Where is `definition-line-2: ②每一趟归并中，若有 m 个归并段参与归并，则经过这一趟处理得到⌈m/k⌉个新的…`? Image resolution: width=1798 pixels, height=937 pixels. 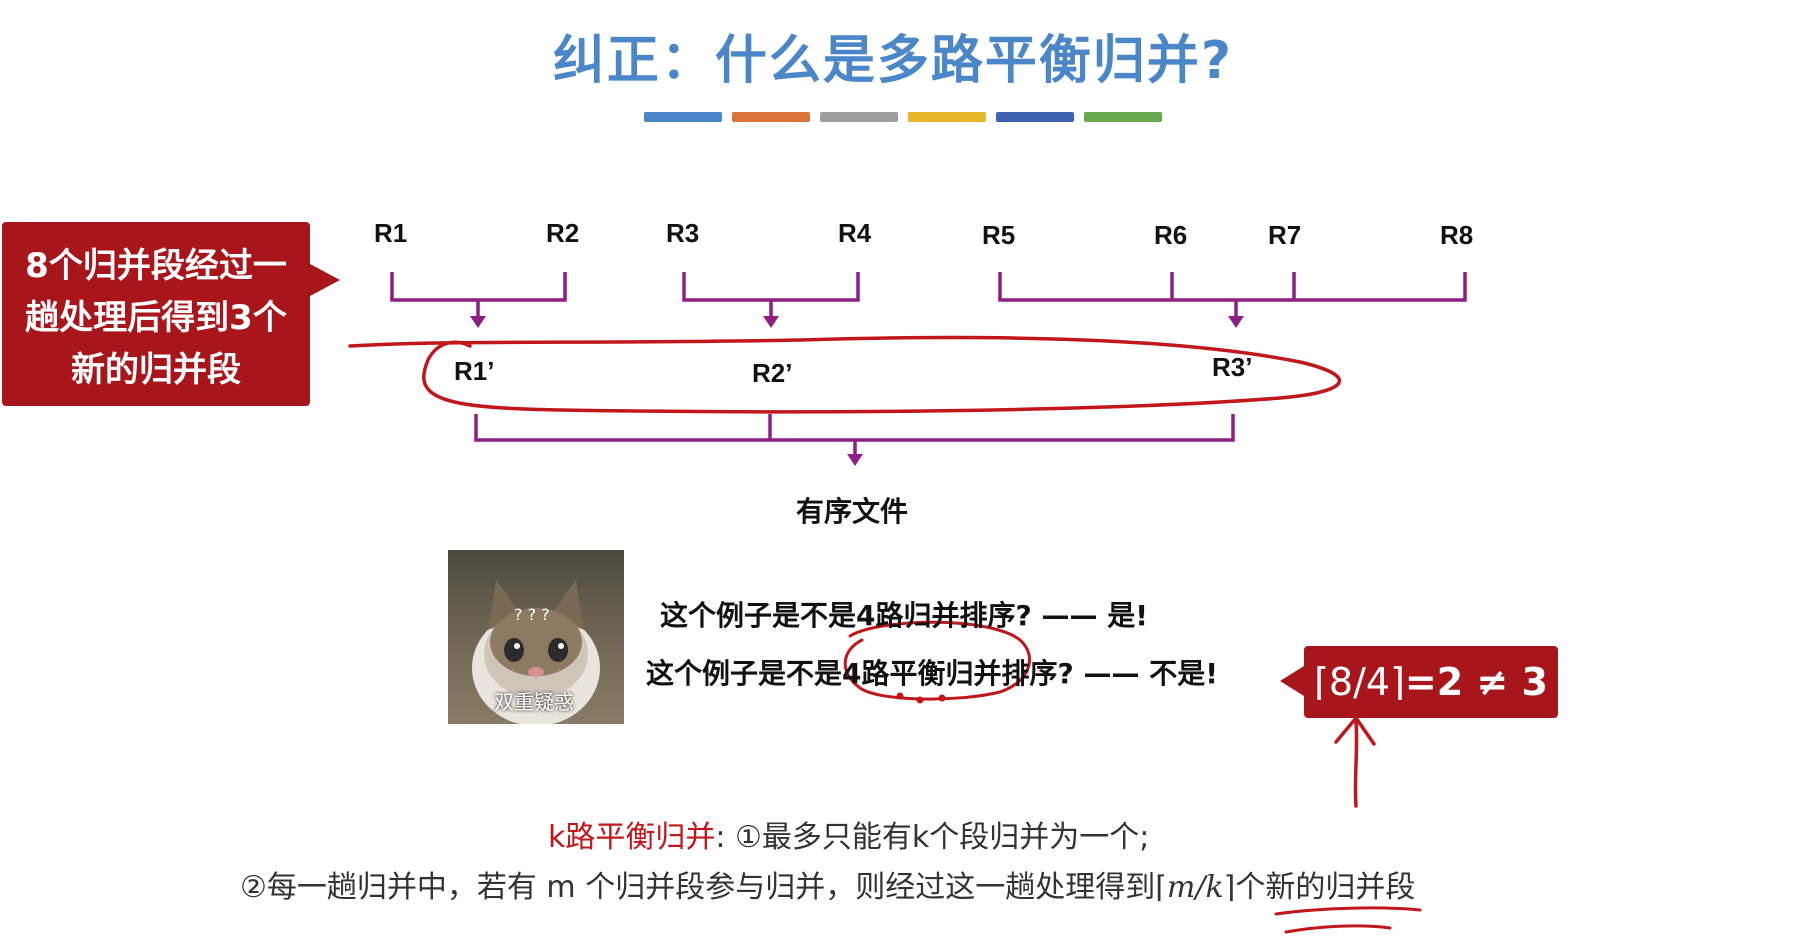
definition-line-2: ②每一趟归并中，若有 m 个归并段参与归并，则经过这一趟处理得到⌈m/k⌉个新的… is located at coordinates (827, 884).